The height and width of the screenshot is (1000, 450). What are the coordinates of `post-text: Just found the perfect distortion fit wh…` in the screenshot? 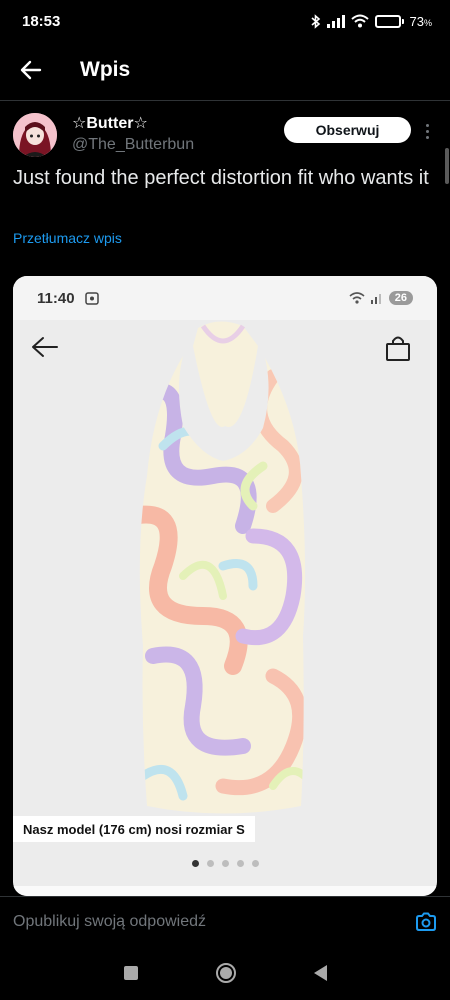 It's located at (221, 178).